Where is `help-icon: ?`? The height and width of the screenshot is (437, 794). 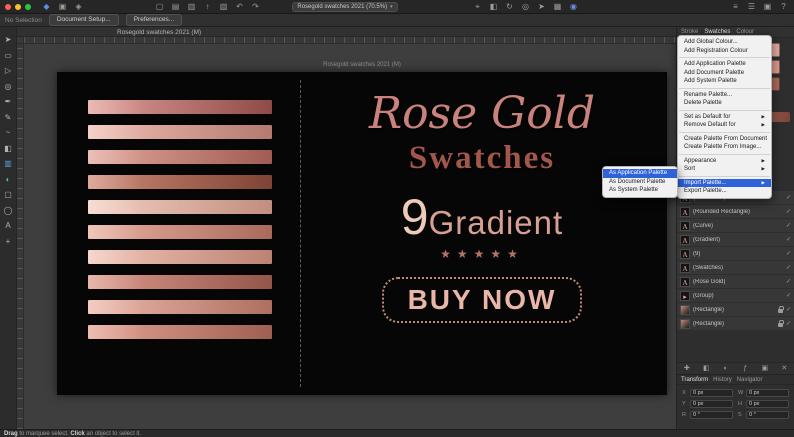
help-icon: ? is located at coordinates (783, 6).